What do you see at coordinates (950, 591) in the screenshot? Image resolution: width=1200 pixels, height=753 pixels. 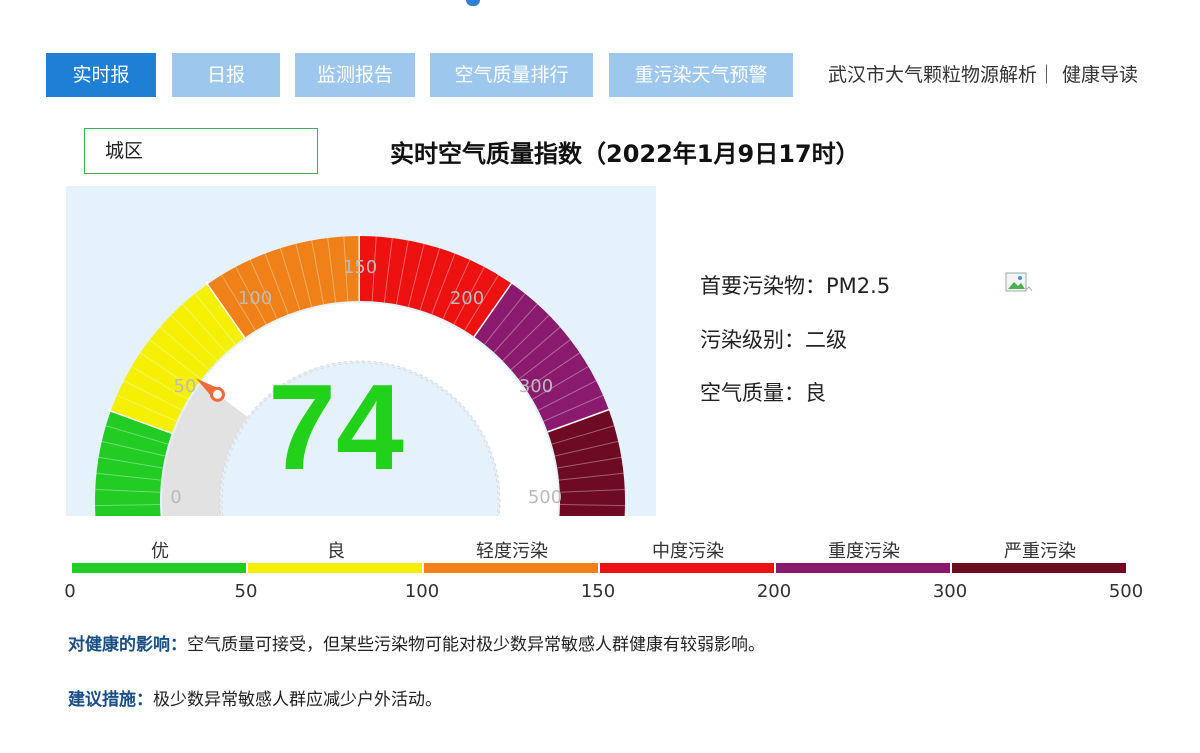 I see `scale-tick: 300` at bounding box center [950, 591].